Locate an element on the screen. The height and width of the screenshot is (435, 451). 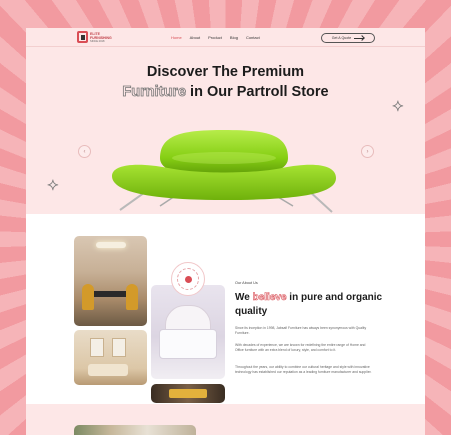
nav-blog: Blog is located at coordinates (234, 37).